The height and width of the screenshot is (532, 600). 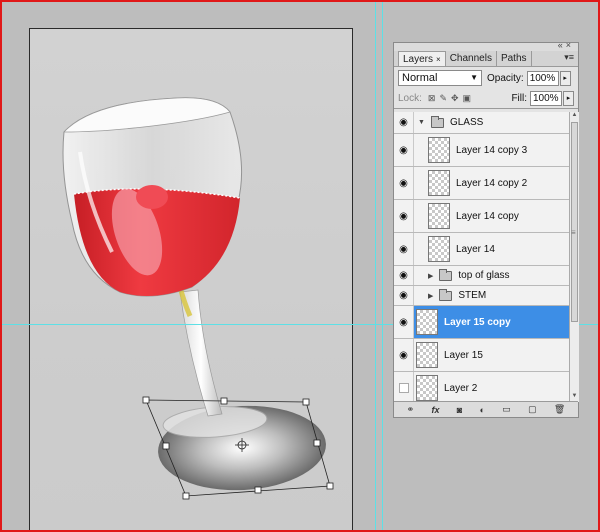 I want to click on layer-group-top-of-glass: ◉ ▶ top of glass, so click(x=481, y=276).